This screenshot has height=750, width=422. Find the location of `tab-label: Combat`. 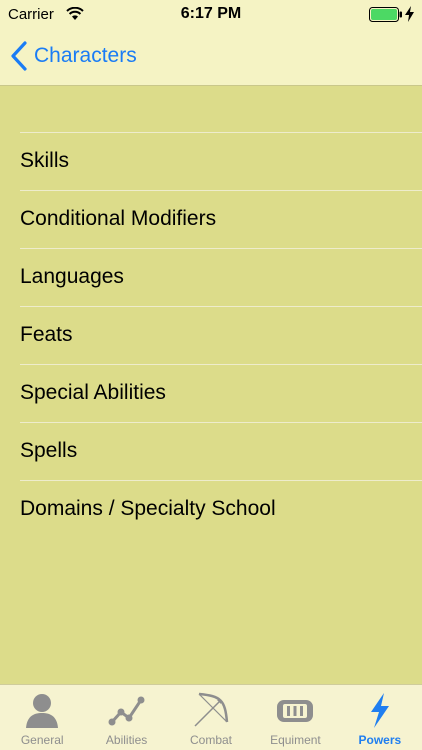

tab-label: Combat is located at coordinates (211, 740).